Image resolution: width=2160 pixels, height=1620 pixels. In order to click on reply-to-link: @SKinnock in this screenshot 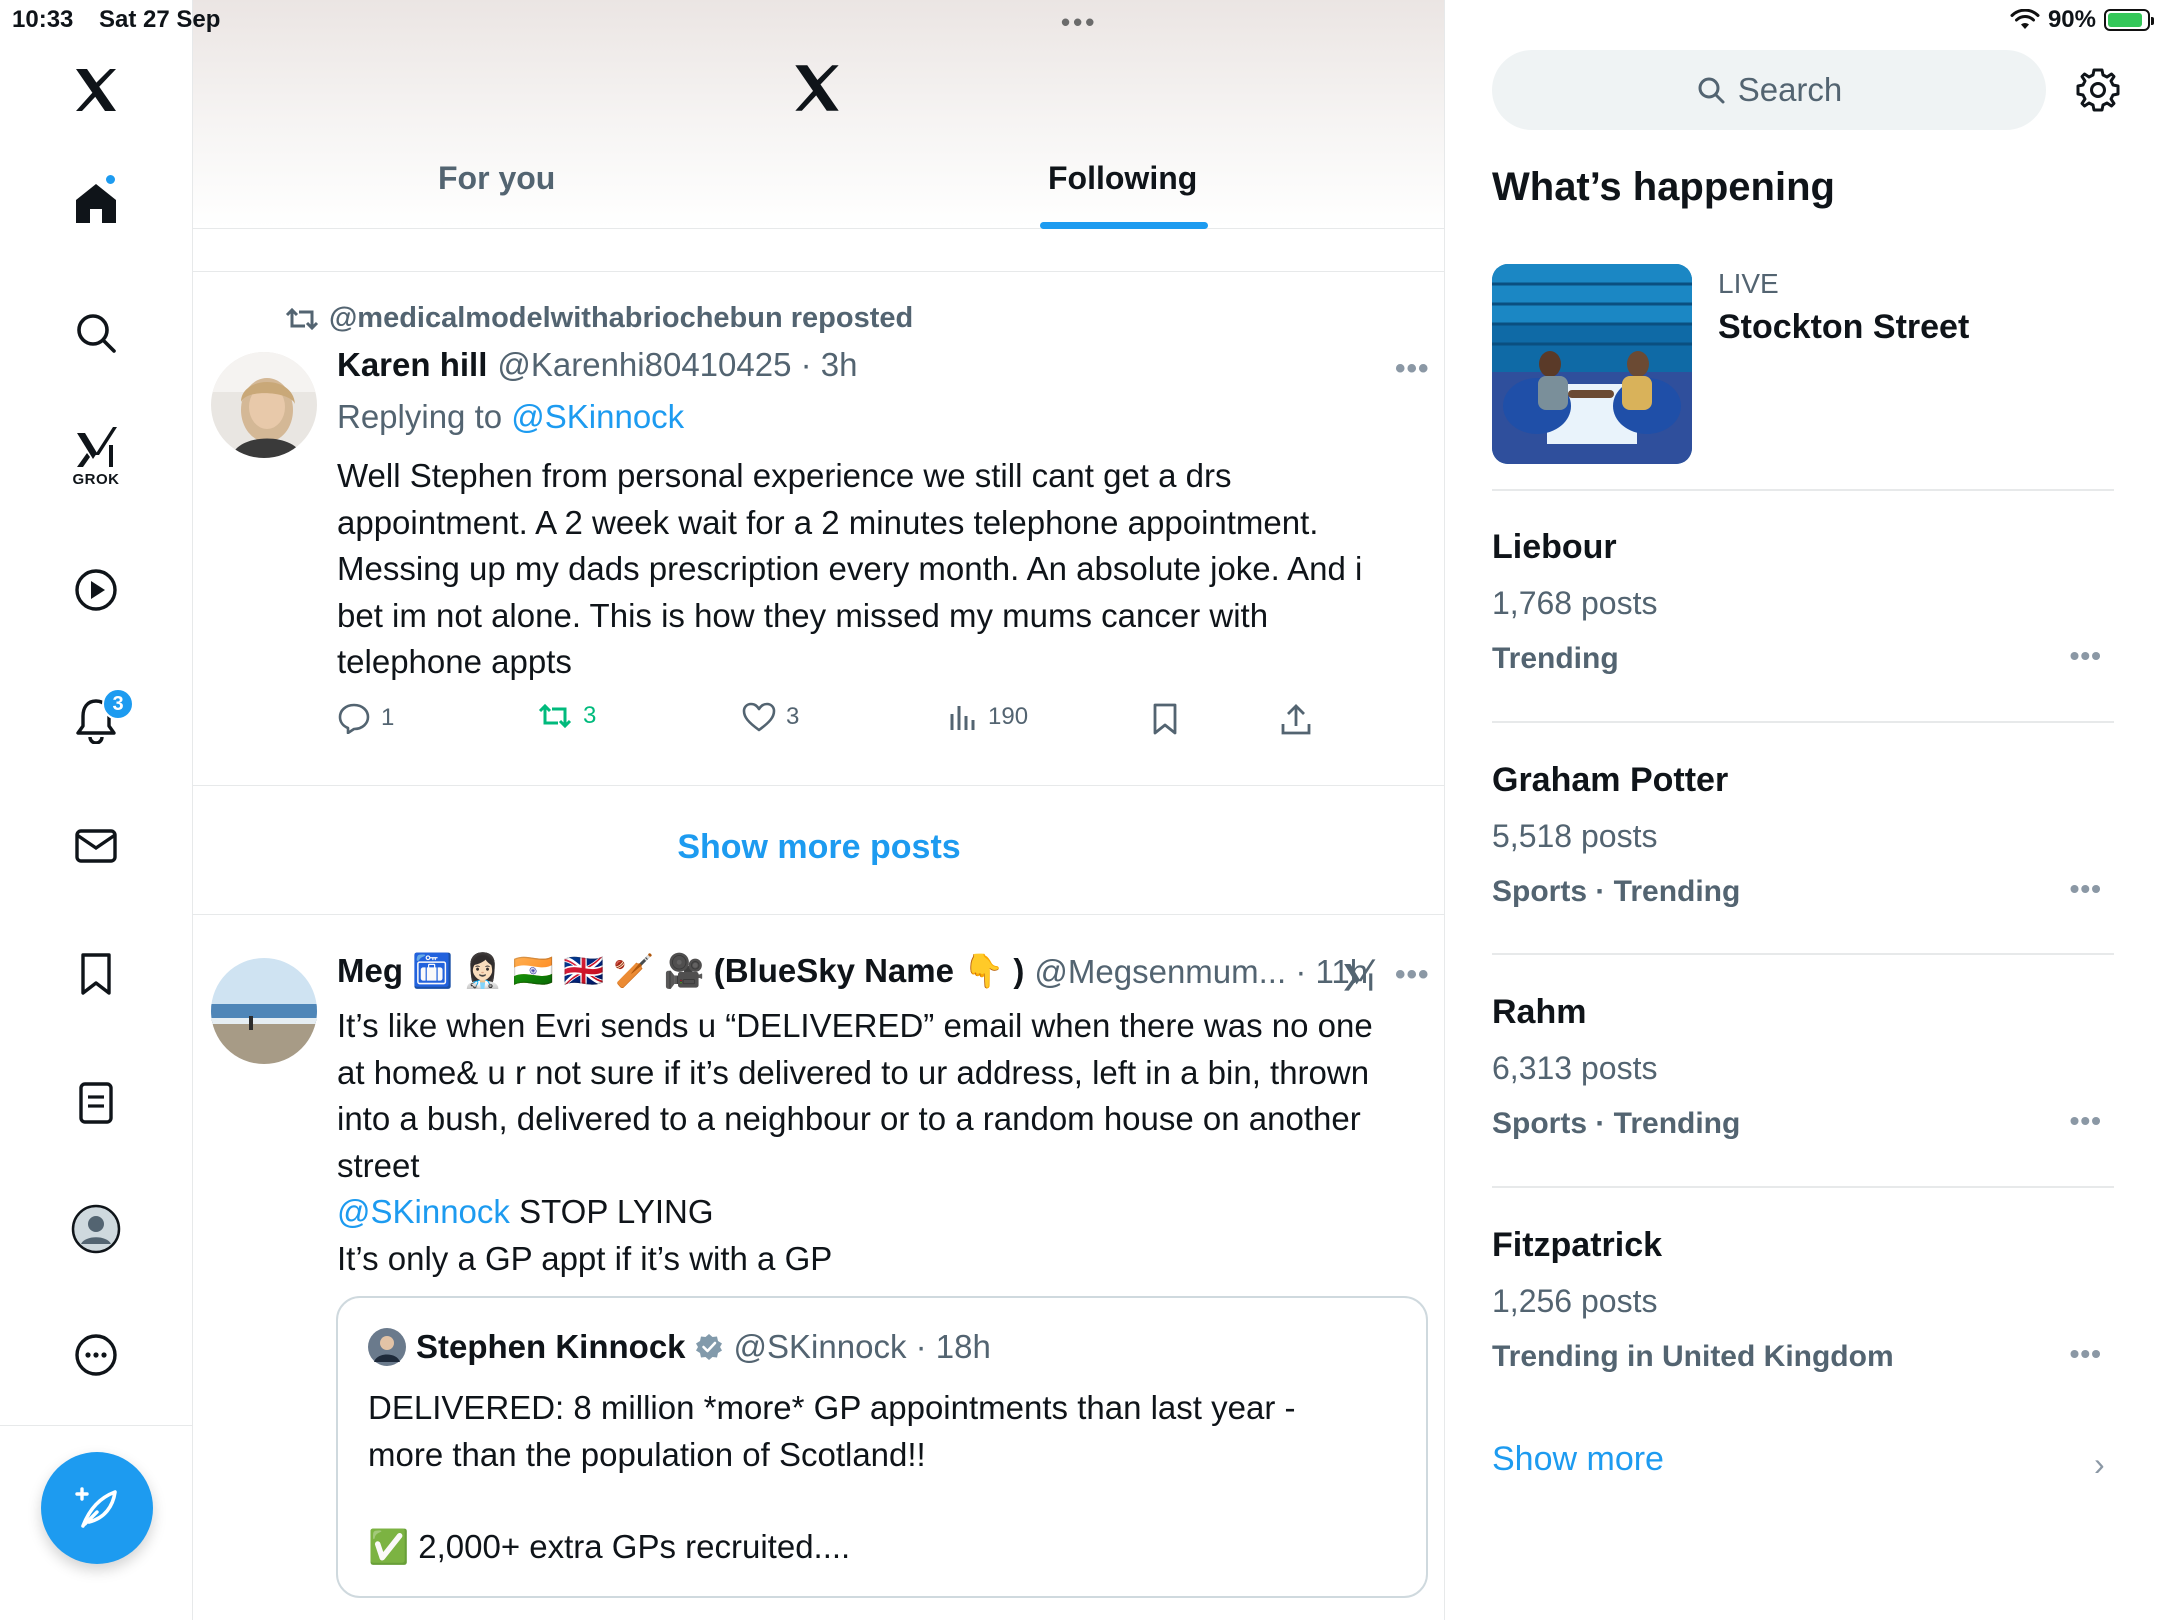, I will do `click(597, 416)`.